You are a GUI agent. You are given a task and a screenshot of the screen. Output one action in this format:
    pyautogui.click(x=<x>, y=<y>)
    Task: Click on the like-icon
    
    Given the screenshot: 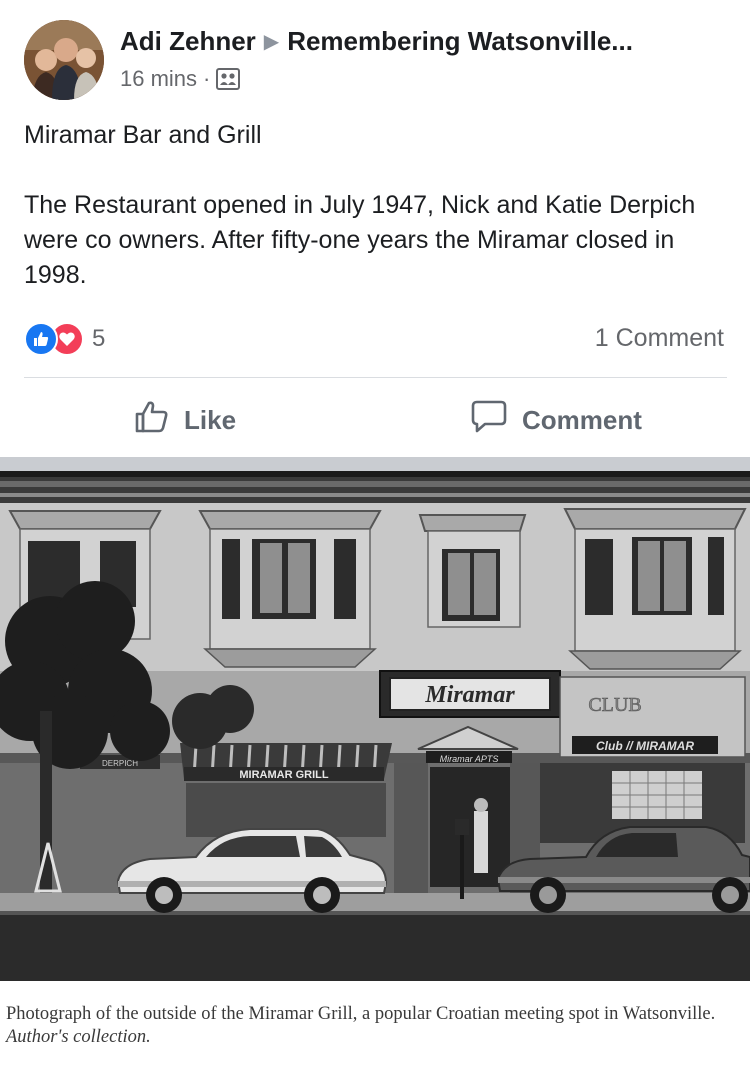 What is the action you would take?
    pyautogui.click(x=41, y=339)
    